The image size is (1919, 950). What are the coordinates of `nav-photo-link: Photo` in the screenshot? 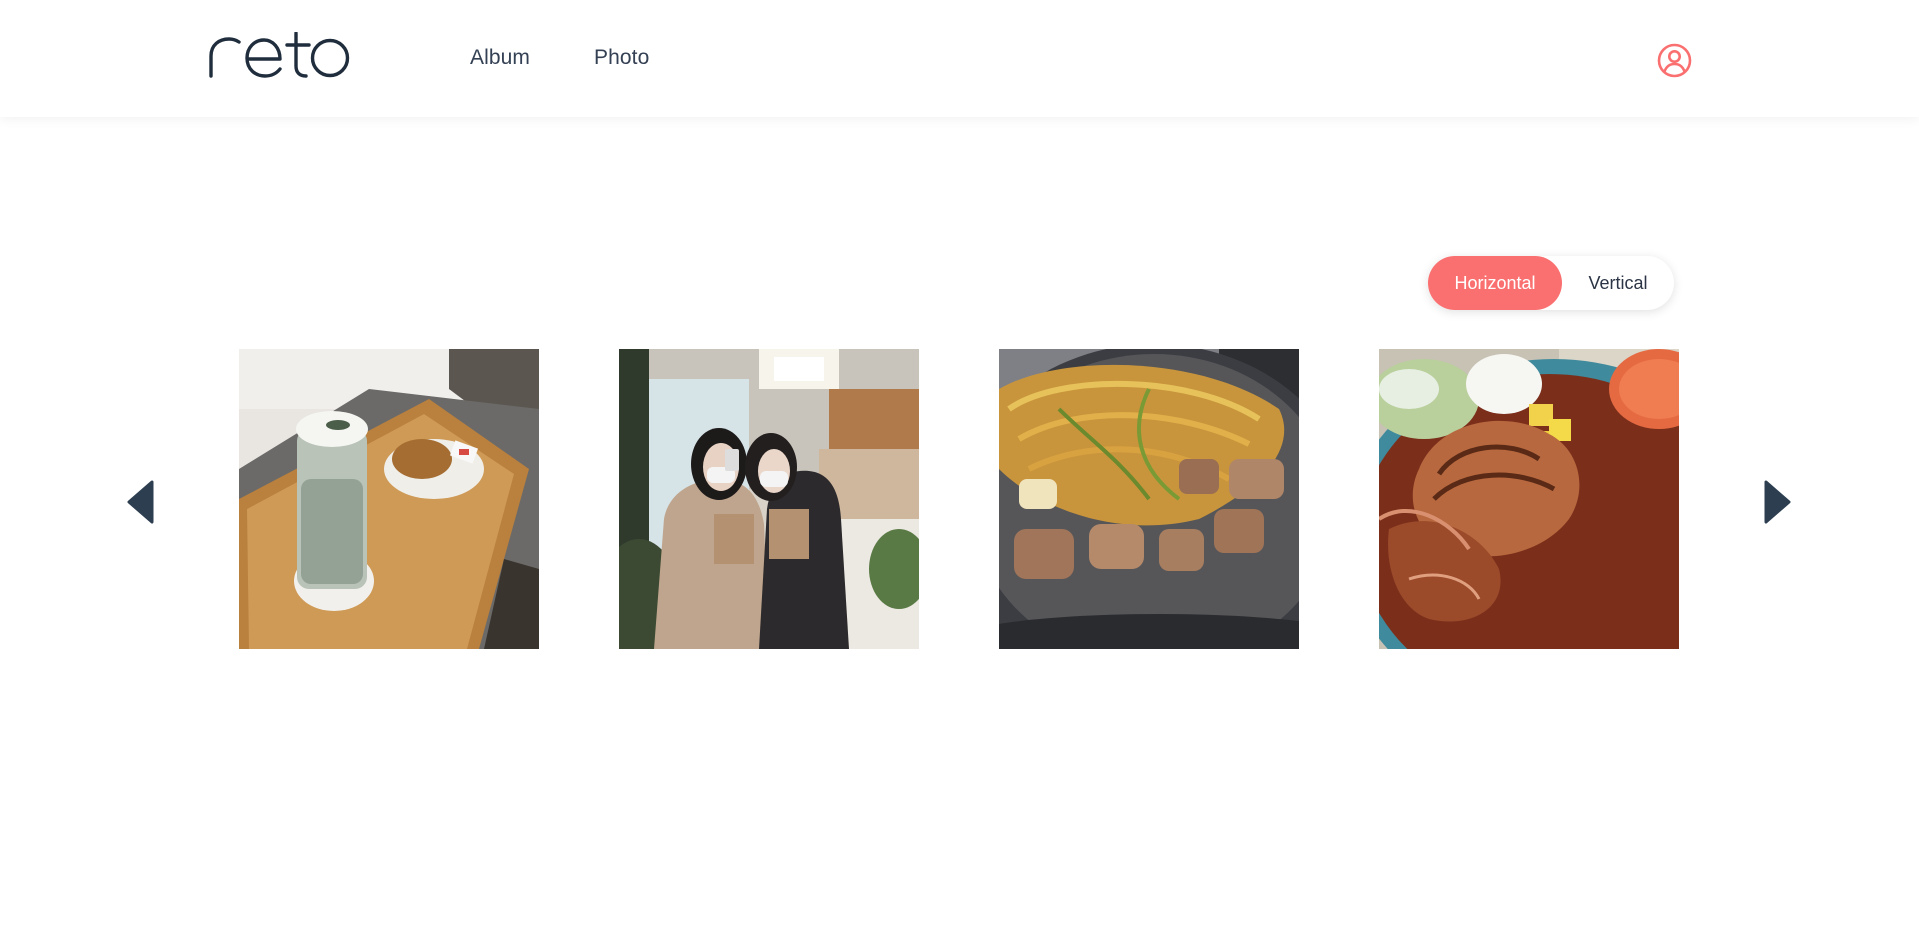 It's located at (621, 58).